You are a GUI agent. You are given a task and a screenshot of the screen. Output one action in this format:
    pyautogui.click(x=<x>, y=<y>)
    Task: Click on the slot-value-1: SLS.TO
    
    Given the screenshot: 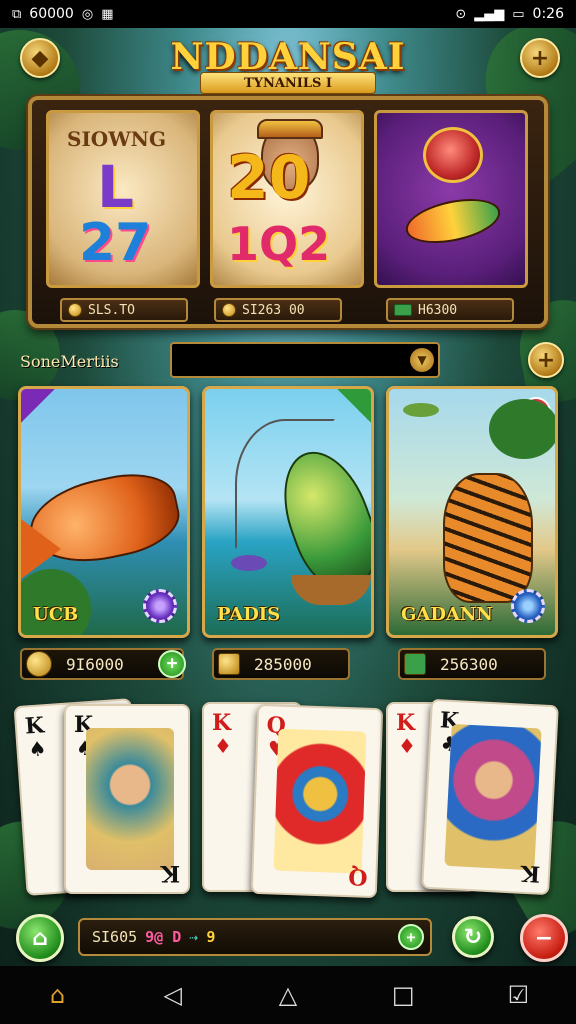 What is the action you would take?
    pyautogui.click(x=124, y=310)
    